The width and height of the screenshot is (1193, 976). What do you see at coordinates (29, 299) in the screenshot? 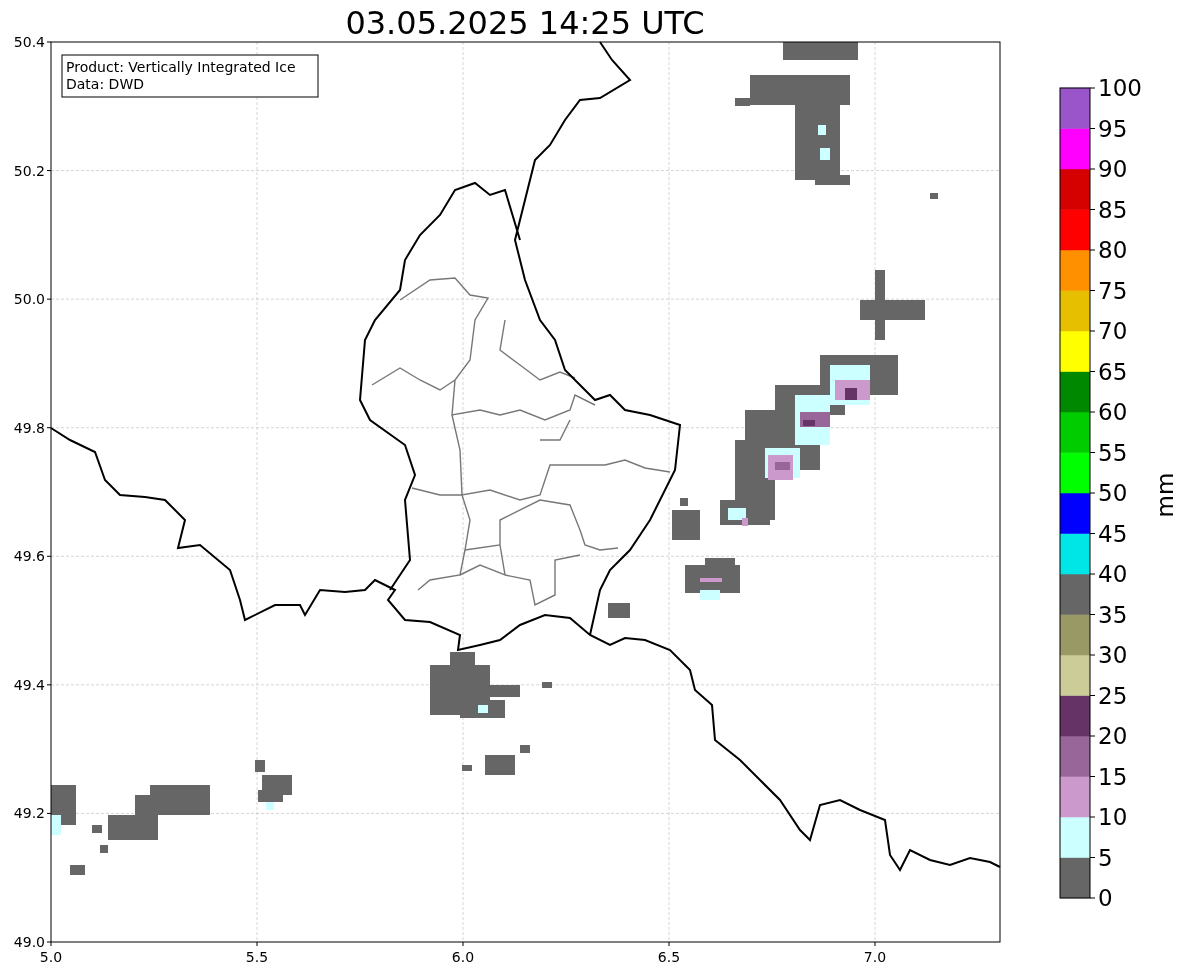
I see `latitude-label: 50.0` at bounding box center [29, 299].